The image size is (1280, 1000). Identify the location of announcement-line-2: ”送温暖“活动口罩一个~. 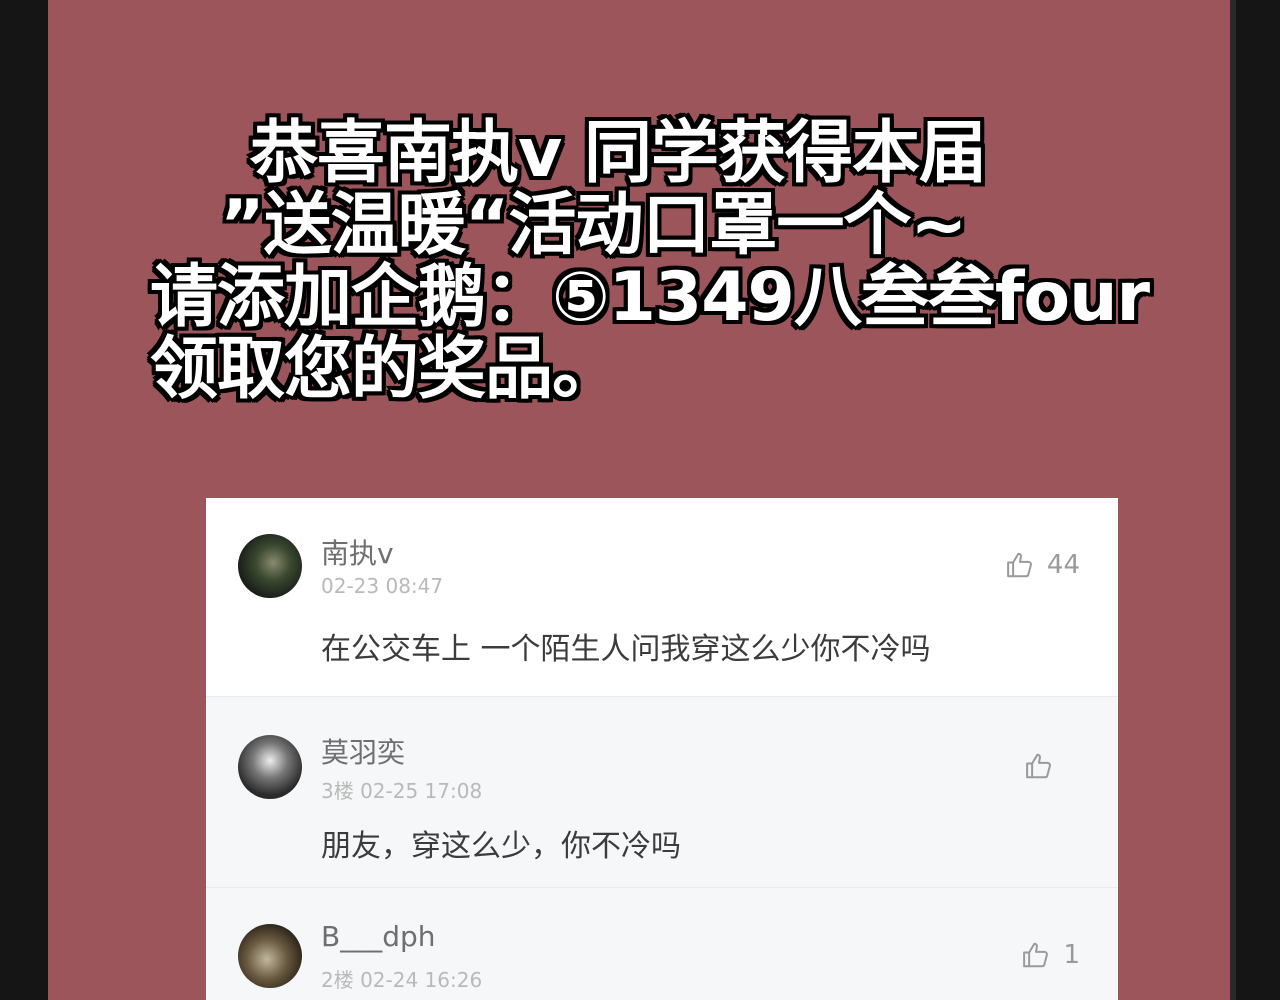
(593, 225).